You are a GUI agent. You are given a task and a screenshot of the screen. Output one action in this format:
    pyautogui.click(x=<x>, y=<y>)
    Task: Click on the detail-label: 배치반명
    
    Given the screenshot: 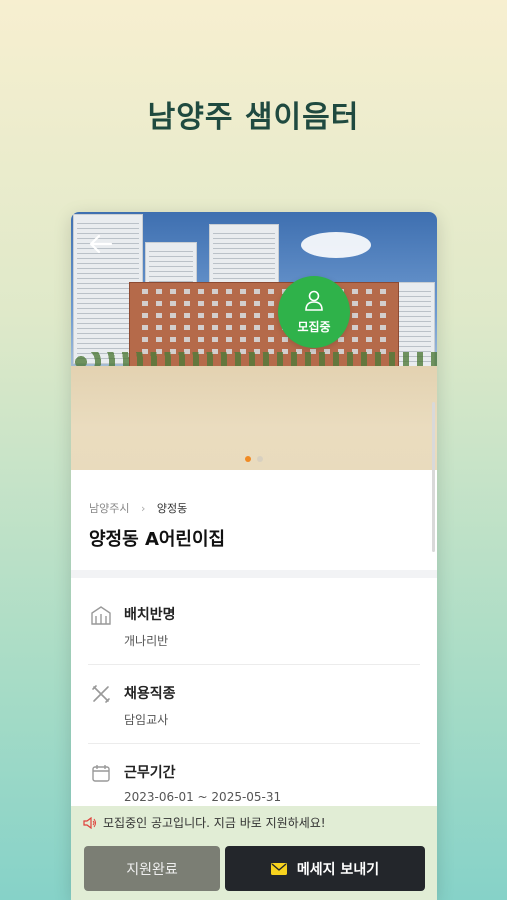 What is the action you would take?
    pyautogui.click(x=150, y=615)
    